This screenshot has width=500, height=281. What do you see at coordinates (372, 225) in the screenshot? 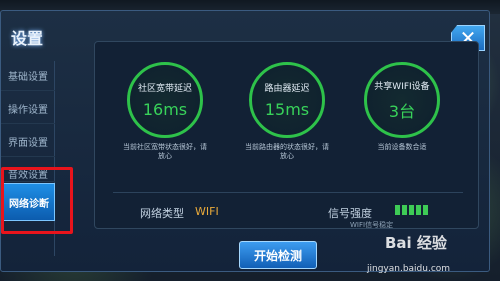
I see `signal-note: WIFI信号稳定` at bounding box center [372, 225].